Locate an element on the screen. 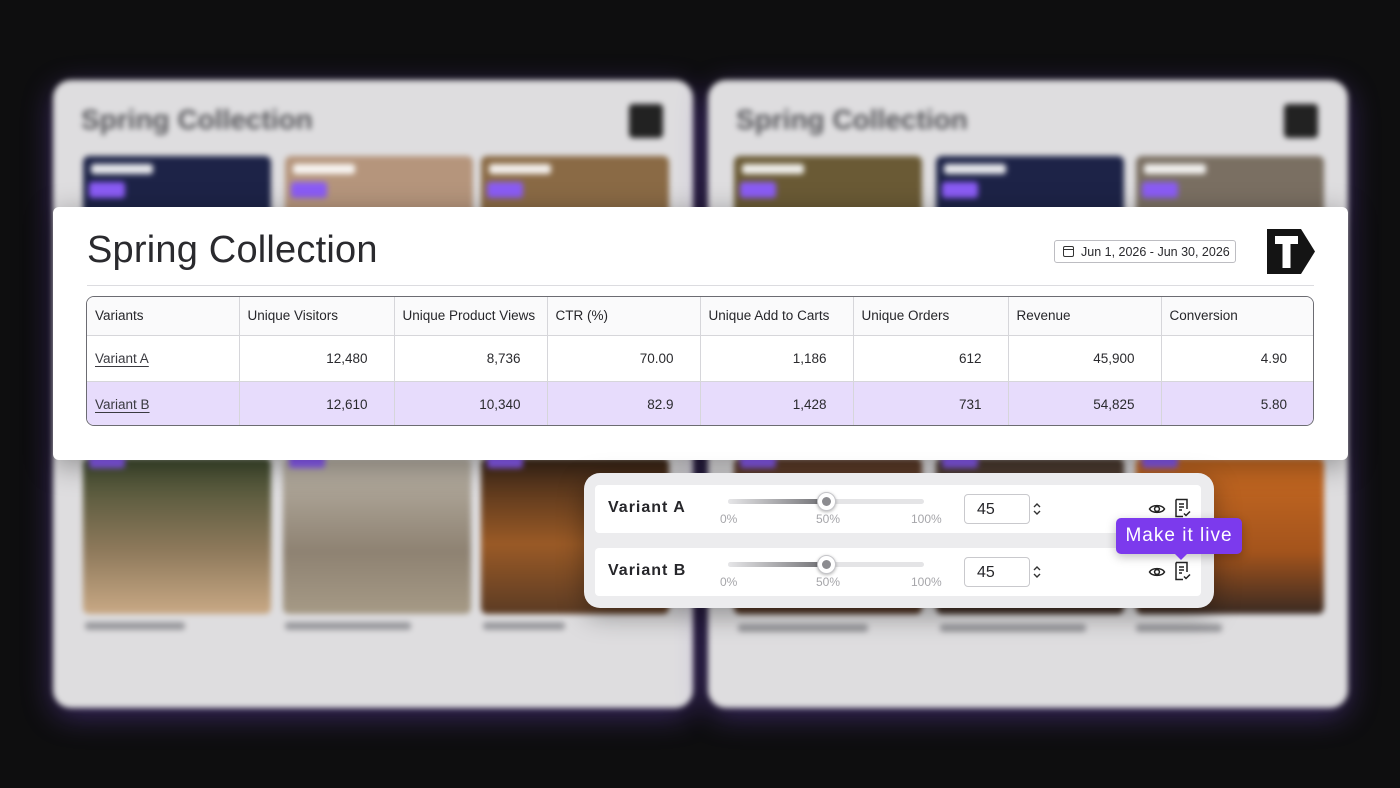  variant-label: Variant B is located at coordinates (647, 570).